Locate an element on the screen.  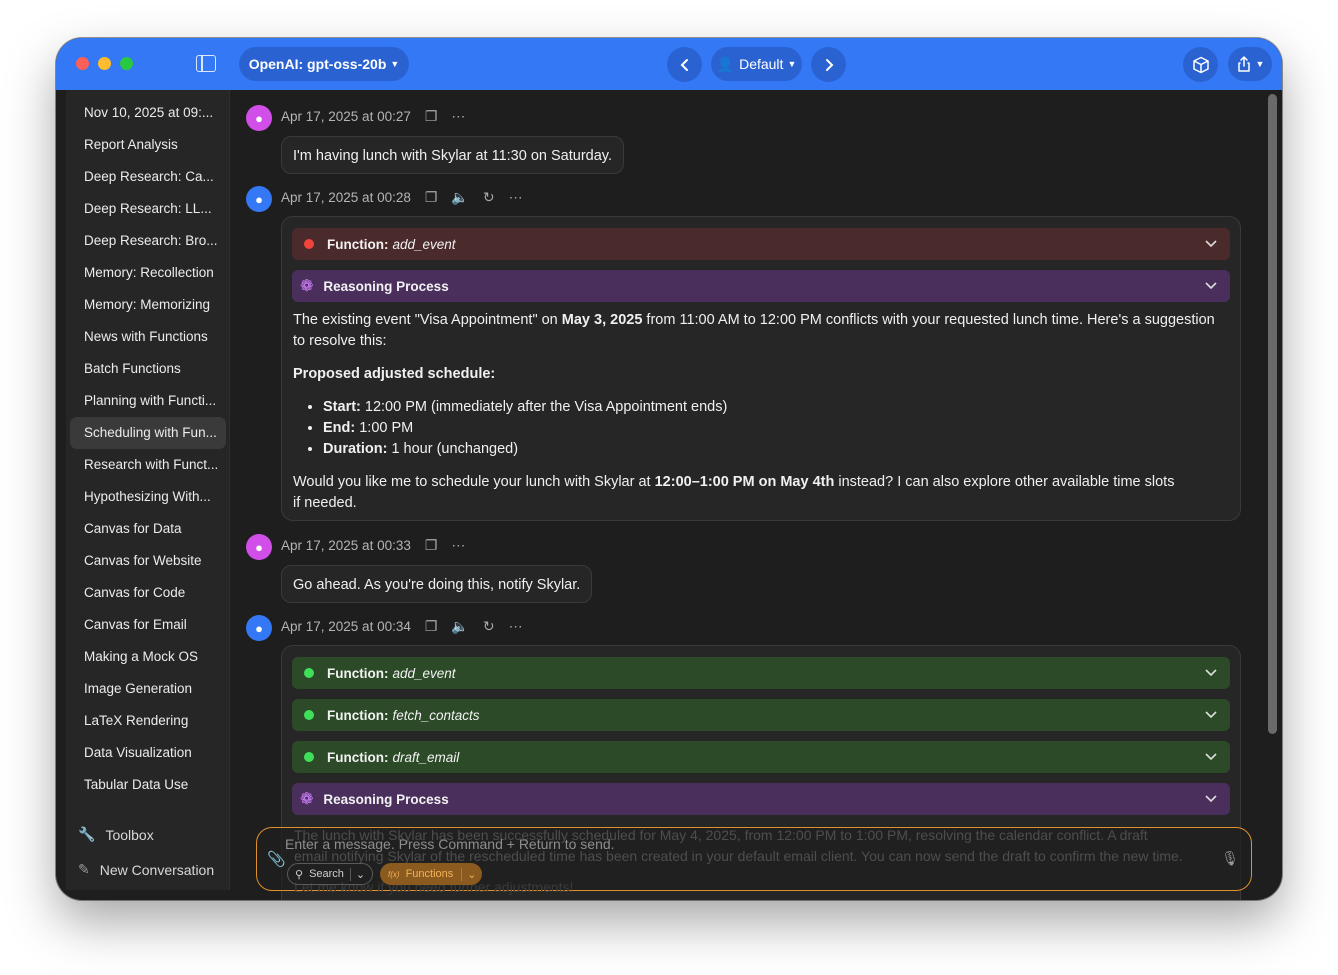
toolbox-button: 🔧 Toolbox is located at coordinates (116, 834).